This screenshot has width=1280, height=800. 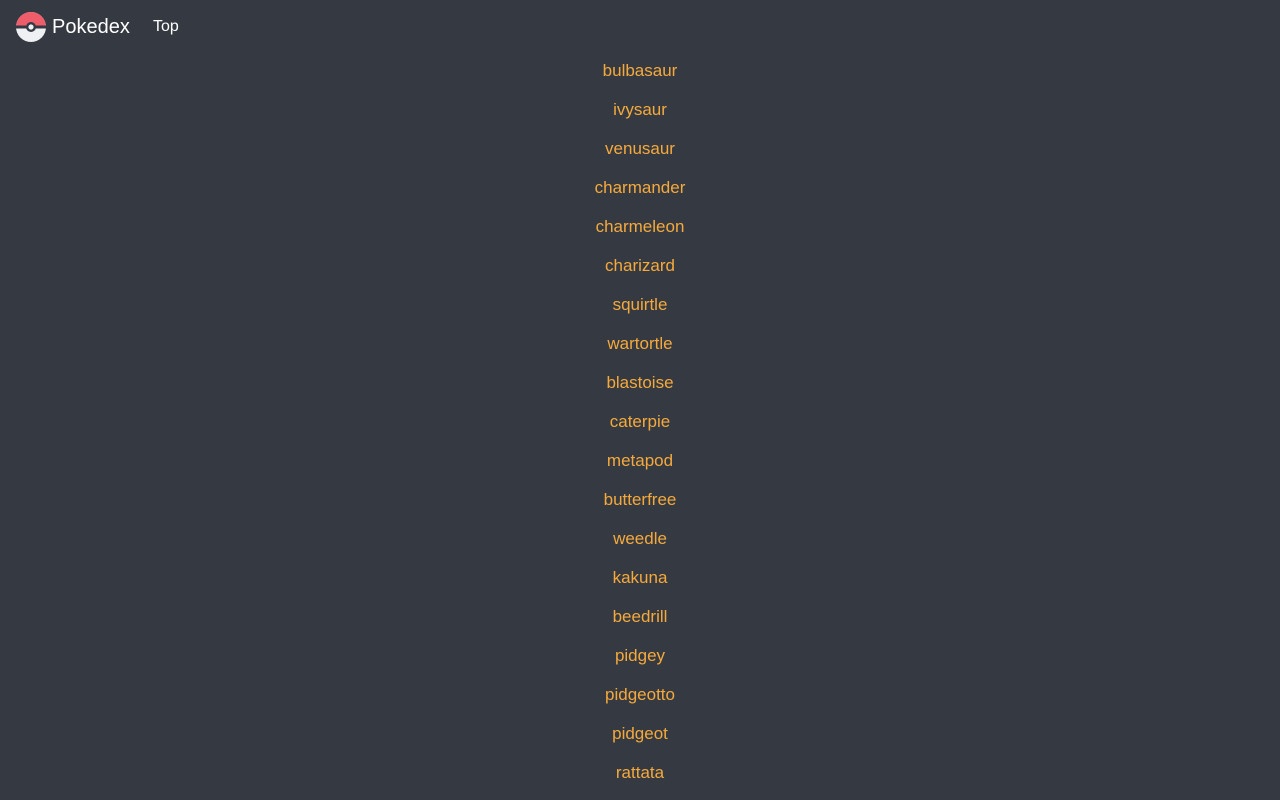 I want to click on pokemon-link: pidgey, so click(x=640, y=656).